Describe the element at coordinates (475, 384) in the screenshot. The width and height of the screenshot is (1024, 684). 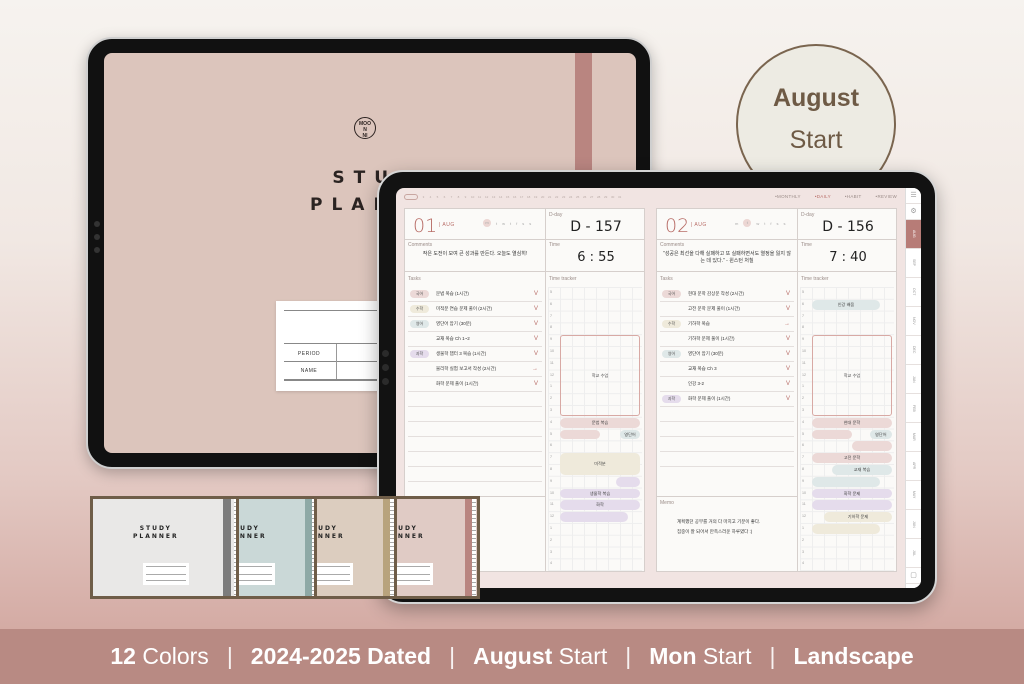
I see `task-row: 화학 문제 풀이 (1시간) V` at that location.